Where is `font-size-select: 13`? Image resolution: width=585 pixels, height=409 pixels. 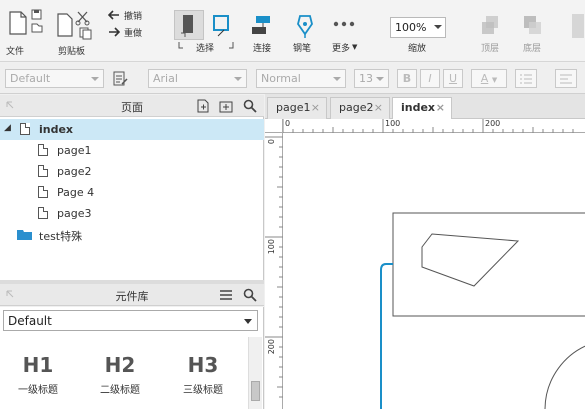 font-size-select: 13 is located at coordinates (371, 78).